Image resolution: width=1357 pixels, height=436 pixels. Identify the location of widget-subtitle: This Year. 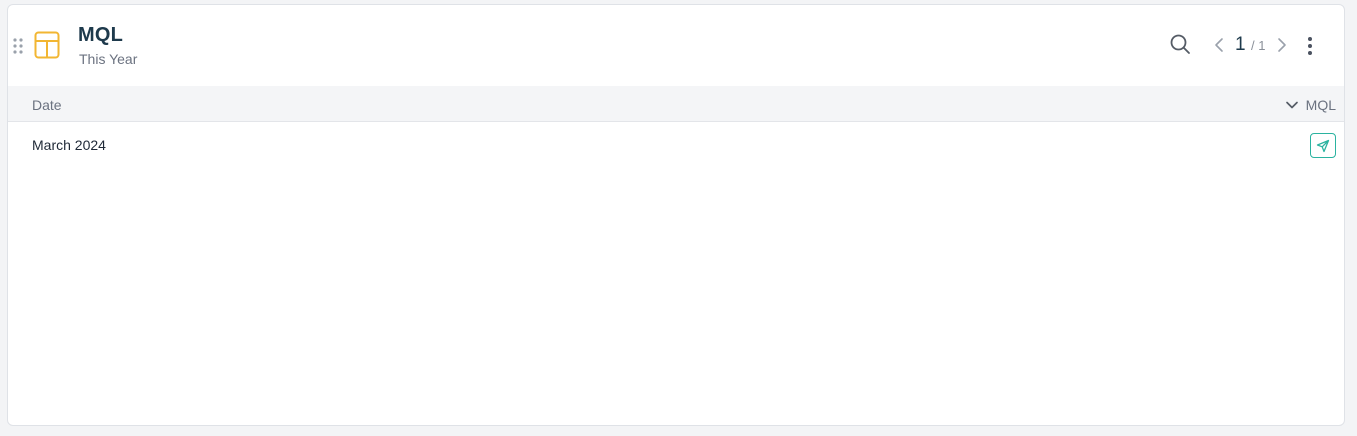
(108, 59).